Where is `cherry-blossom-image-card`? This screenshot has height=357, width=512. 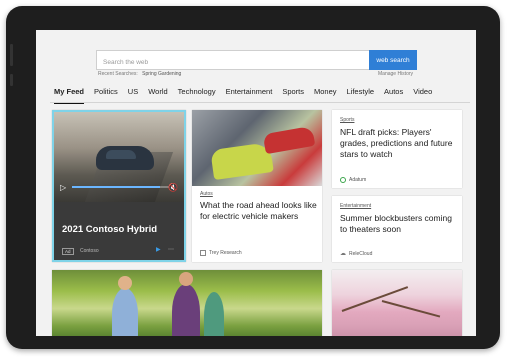
cherry-blossom-image-card is located at coordinates (397, 303).